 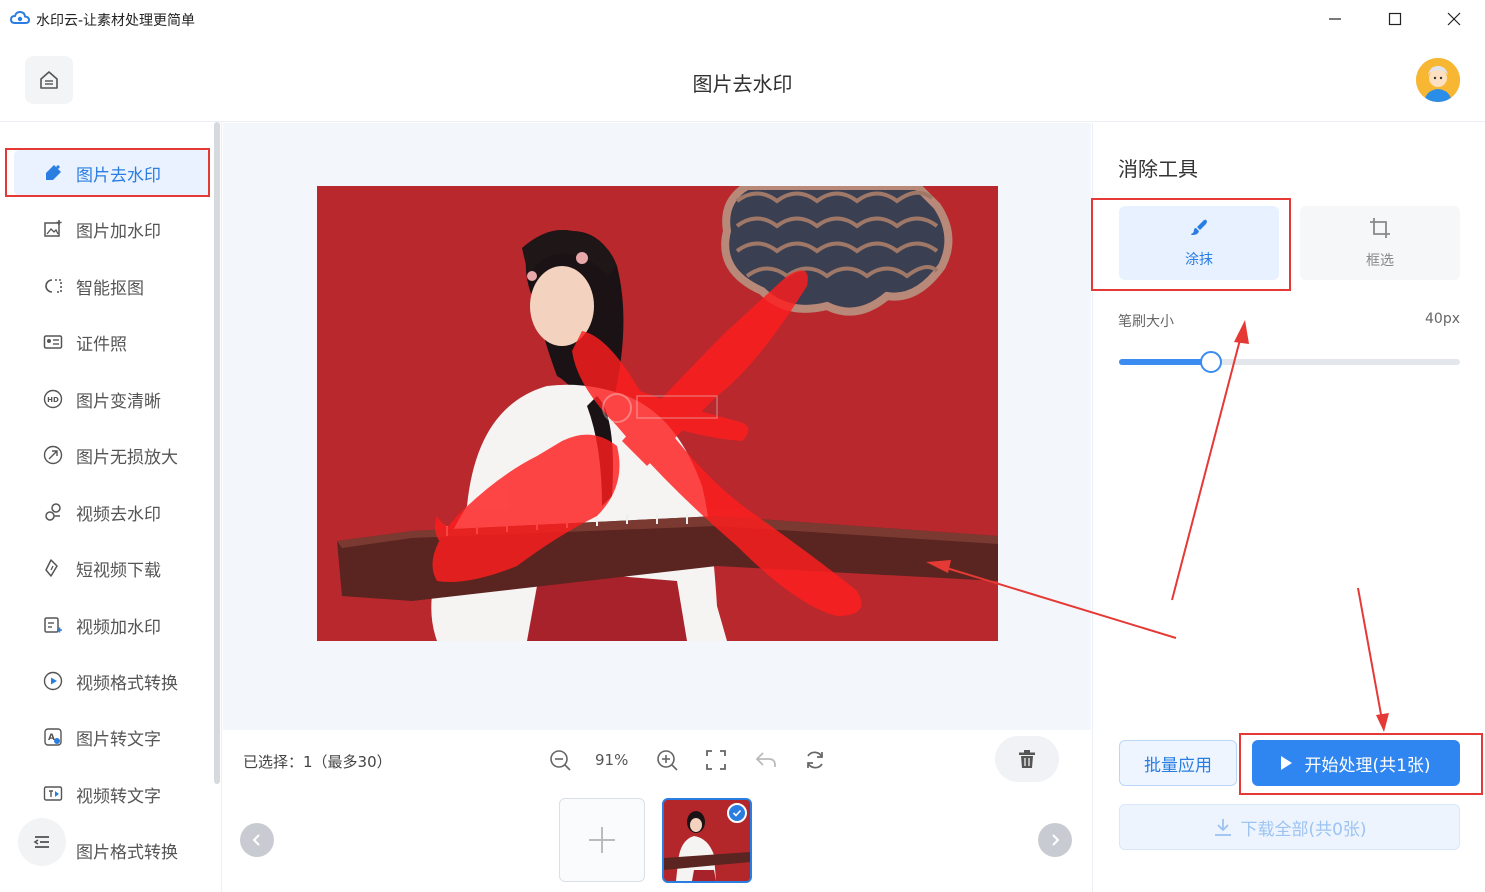 I want to click on close-button, so click(x=1454, y=19).